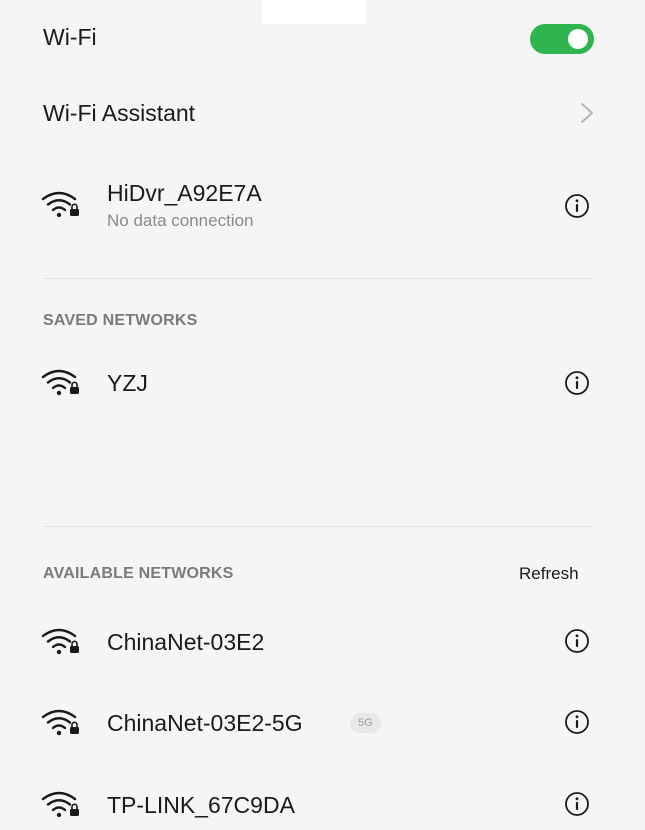 The height and width of the screenshot is (830, 645). Describe the element at coordinates (201, 805) in the screenshot. I see `network-name: TP-LINK_67C9DA` at that location.